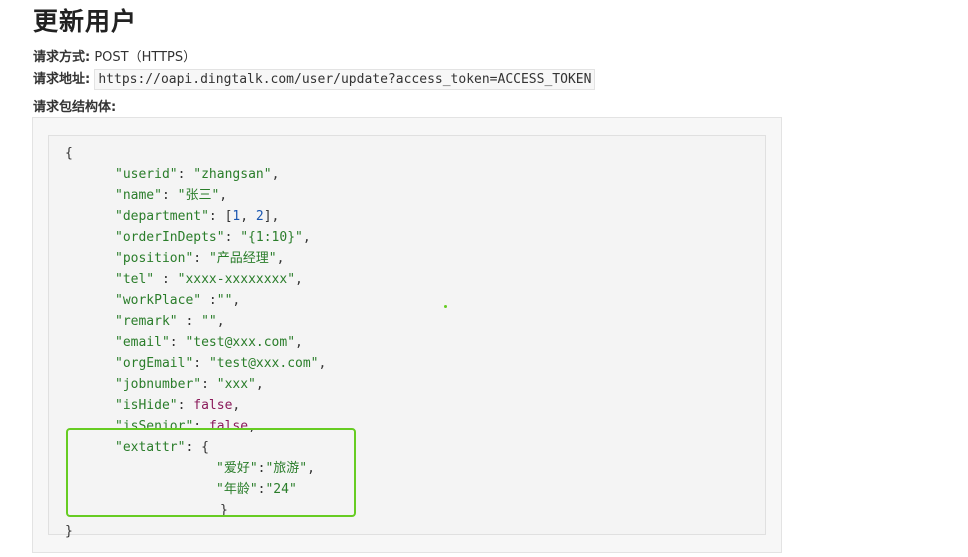 The height and width of the screenshot is (557, 968). I want to click on marker-dot, so click(445, 306).